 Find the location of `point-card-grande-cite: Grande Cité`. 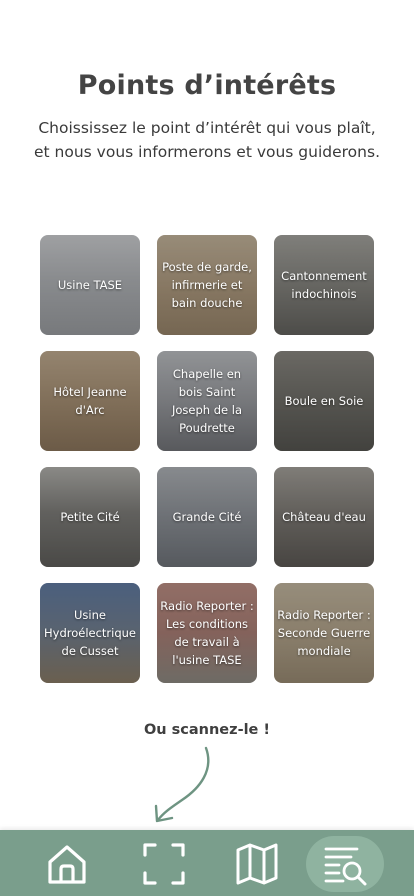

point-card-grande-cite: Grande Cité is located at coordinates (207, 517).